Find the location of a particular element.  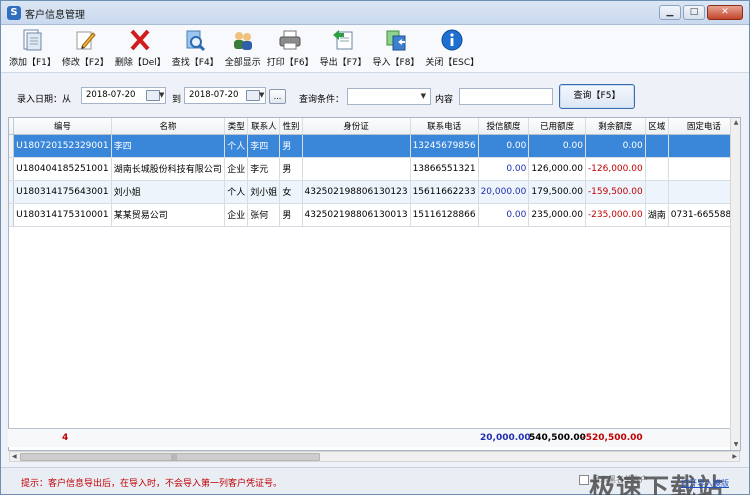

scroll-up-icon: ▲ is located at coordinates (735, 123).